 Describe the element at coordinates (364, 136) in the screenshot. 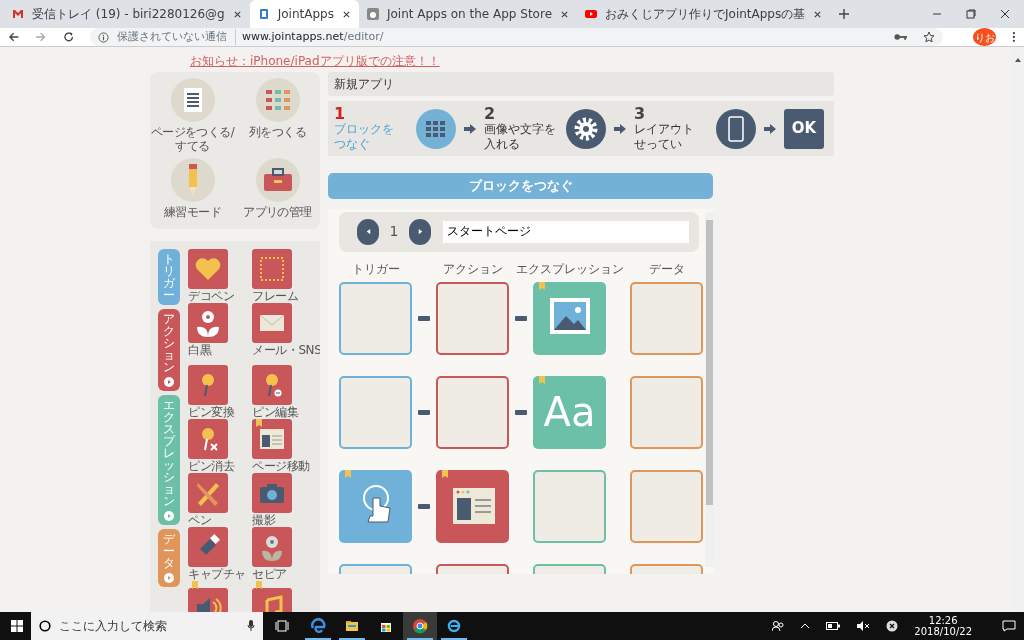

I see `step-label: ブロックをつなぐ` at that location.